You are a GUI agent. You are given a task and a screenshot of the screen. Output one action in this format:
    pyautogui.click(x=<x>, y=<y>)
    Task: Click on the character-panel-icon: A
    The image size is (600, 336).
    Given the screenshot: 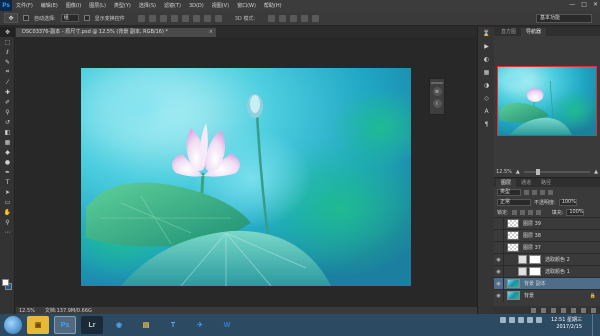 What is the action you would take?
    pyautogui.click(x=486, y=111)
    